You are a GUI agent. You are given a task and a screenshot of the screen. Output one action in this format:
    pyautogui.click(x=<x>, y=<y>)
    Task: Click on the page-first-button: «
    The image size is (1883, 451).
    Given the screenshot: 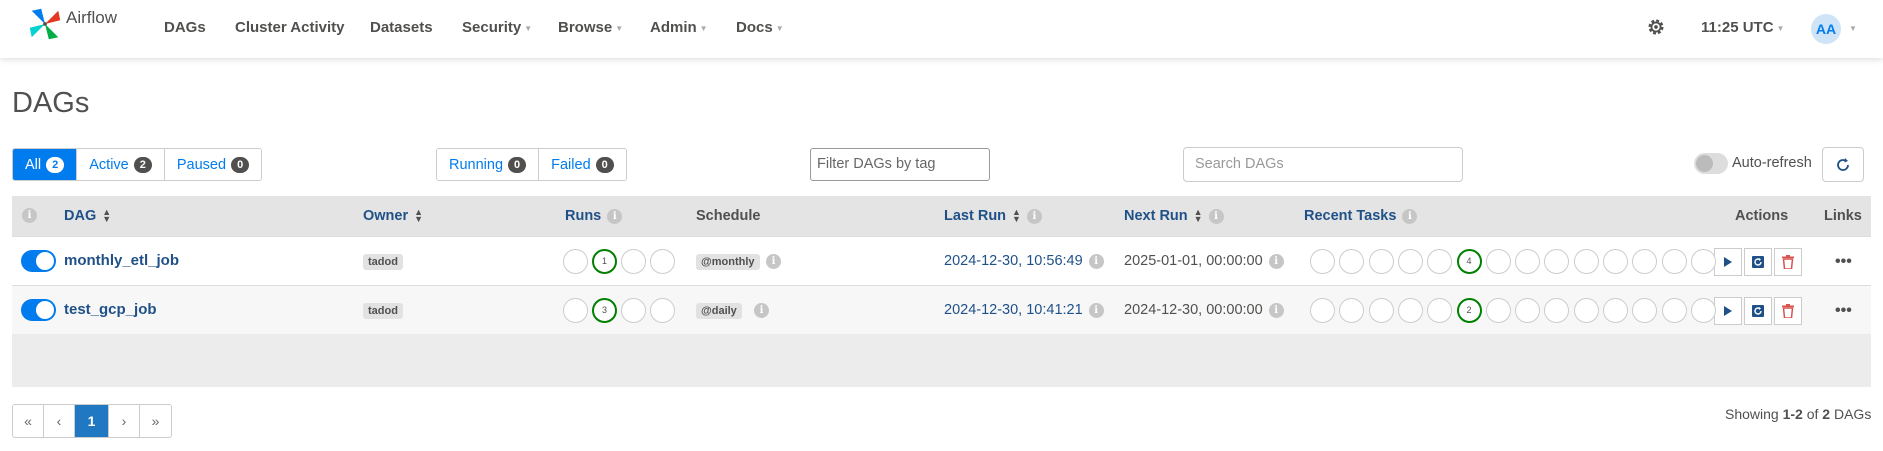 What is the action you would take?
    pyautogui.click(x=28, y=421)
    